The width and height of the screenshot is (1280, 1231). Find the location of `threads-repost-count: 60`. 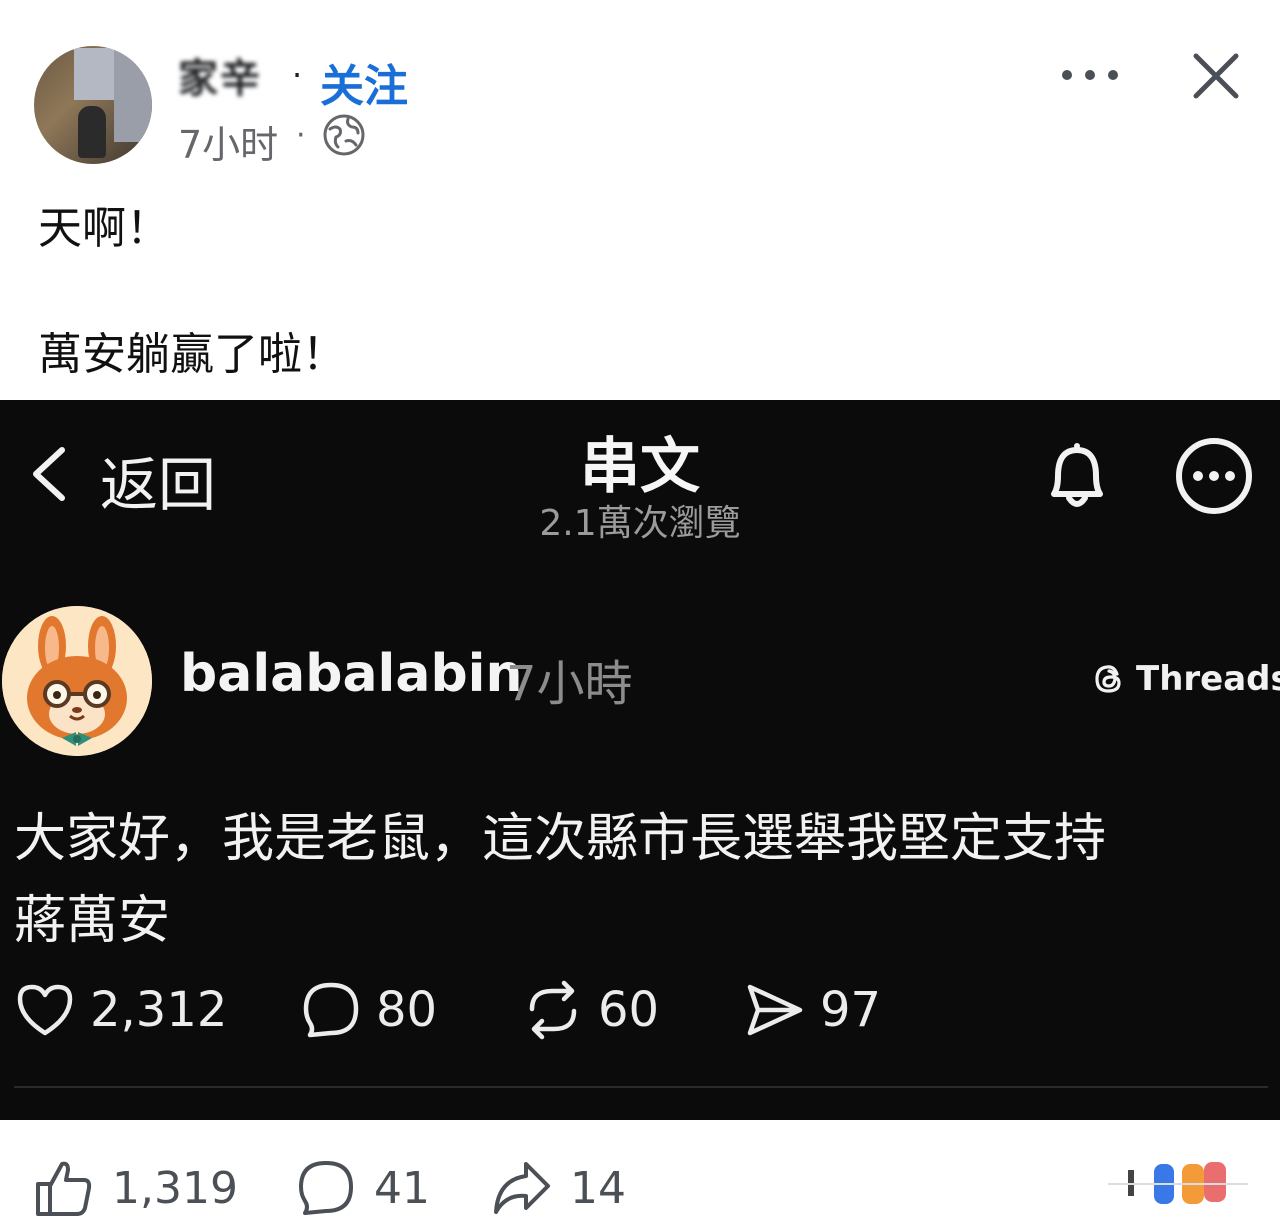

threads-repost-count: 60 is located at coordinates (629, 1010).